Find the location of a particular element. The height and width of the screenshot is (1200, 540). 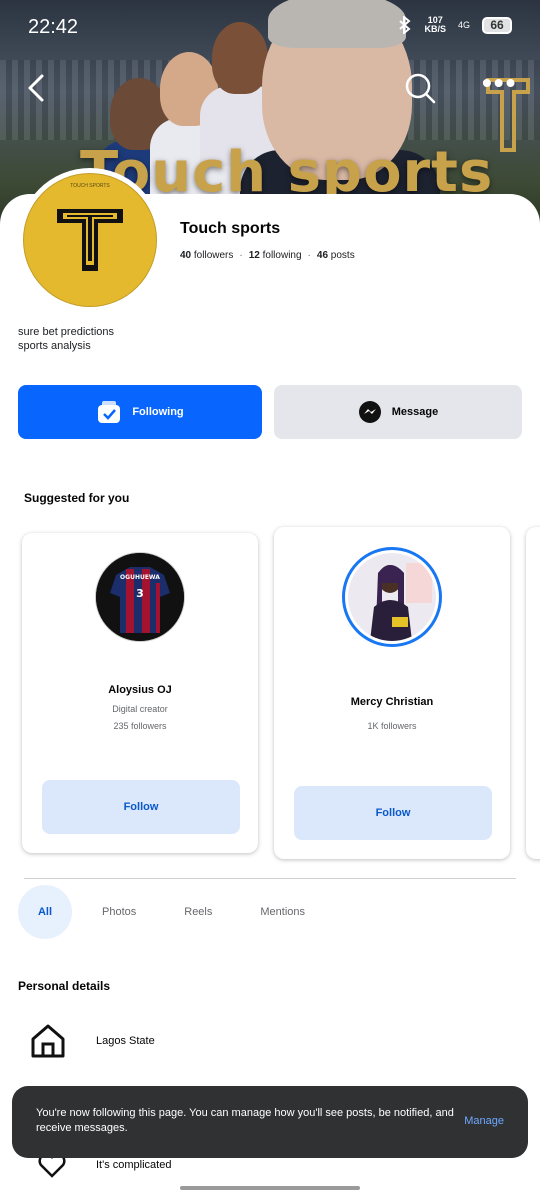

message-label: Message is located at coordinates (415, 412).